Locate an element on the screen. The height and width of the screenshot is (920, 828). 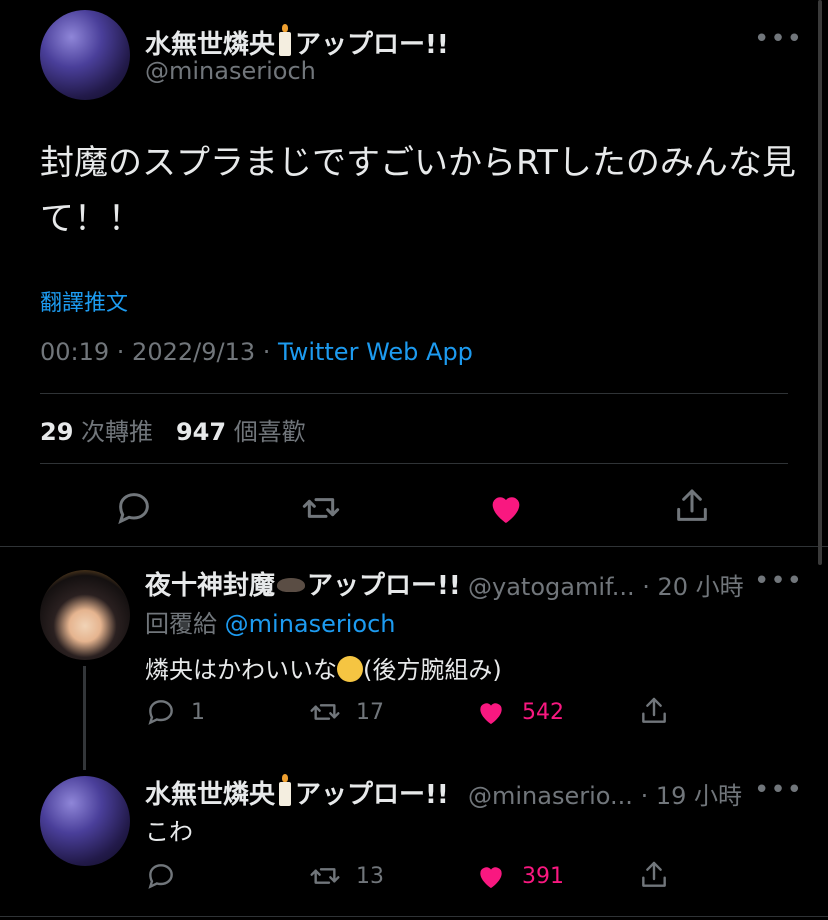
retweet-button: 13 is located at coordinates (346, 876).